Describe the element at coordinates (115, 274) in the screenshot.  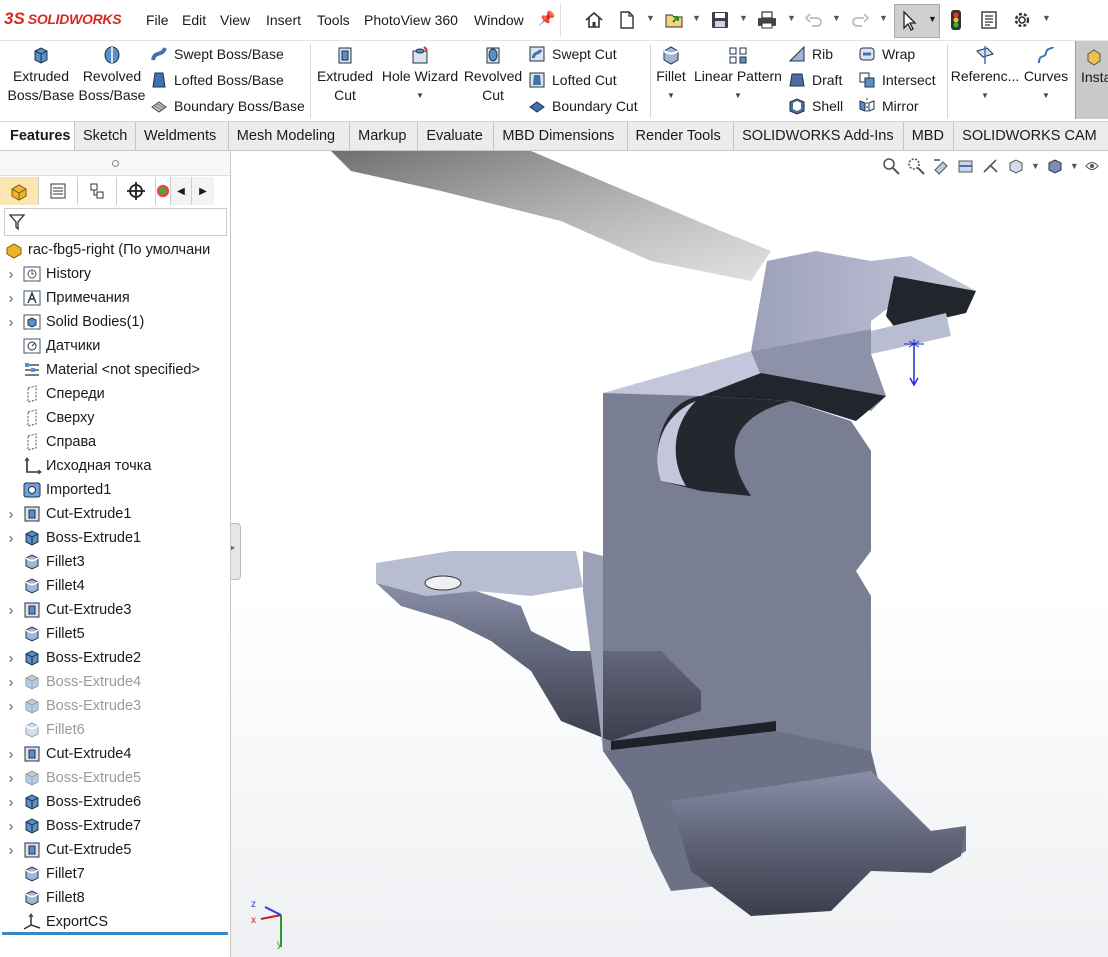
I see `tree-item: › History` at that location.